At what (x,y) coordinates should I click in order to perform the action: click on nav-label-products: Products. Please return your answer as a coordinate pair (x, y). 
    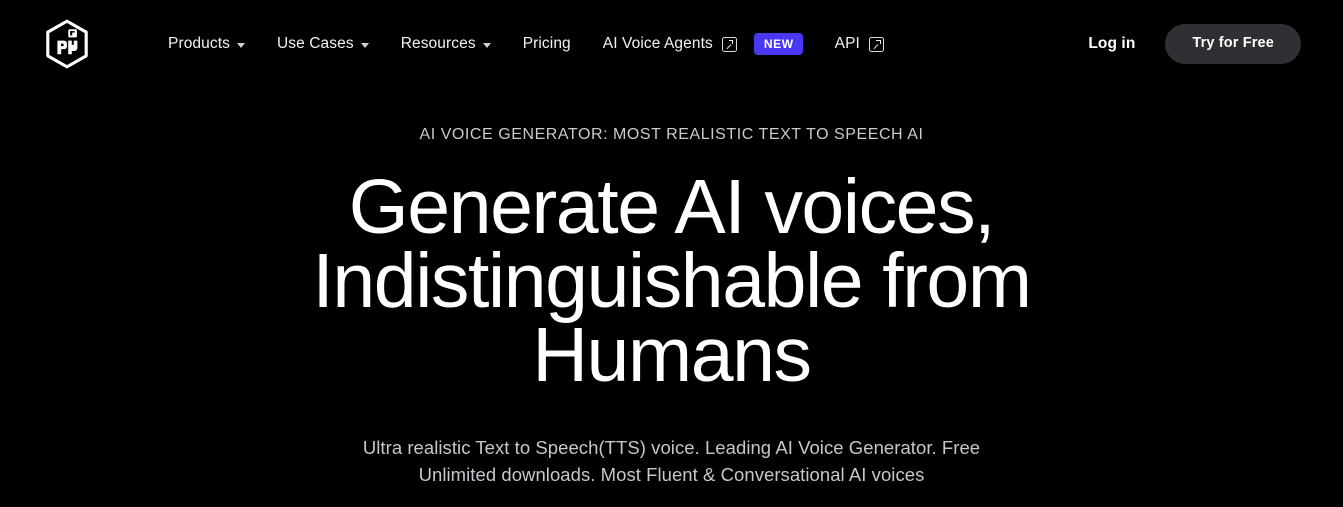
    Looking at the image, I should click on (199, 44).